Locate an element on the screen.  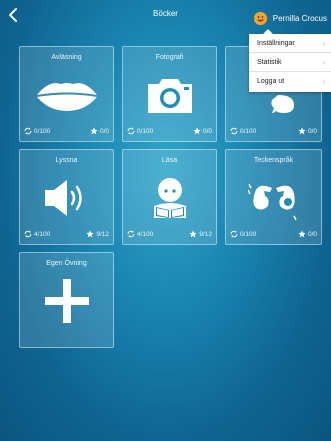
smiley-icon is located at coordinates (260, 18).